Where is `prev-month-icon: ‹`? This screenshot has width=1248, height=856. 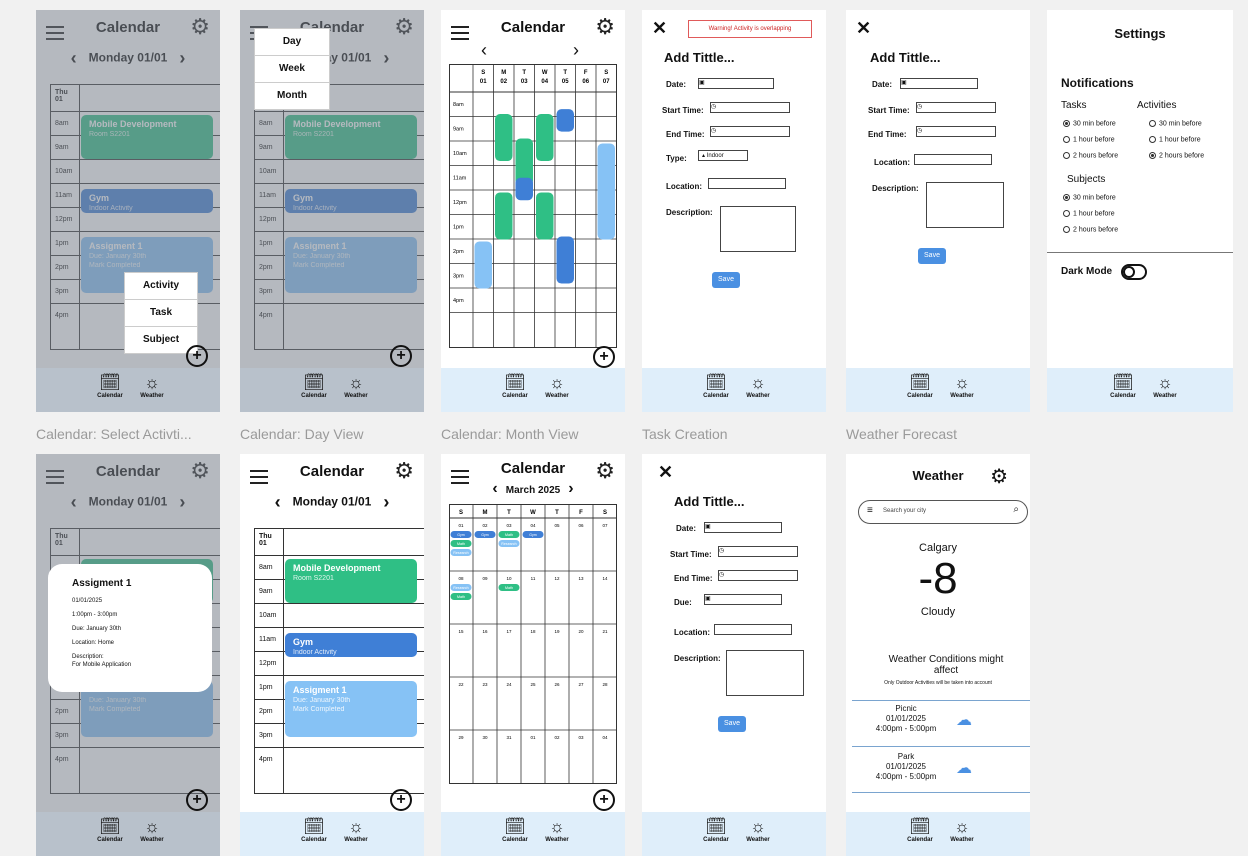 prev-month-icon: ‹ is located at coordinates (494, 488).